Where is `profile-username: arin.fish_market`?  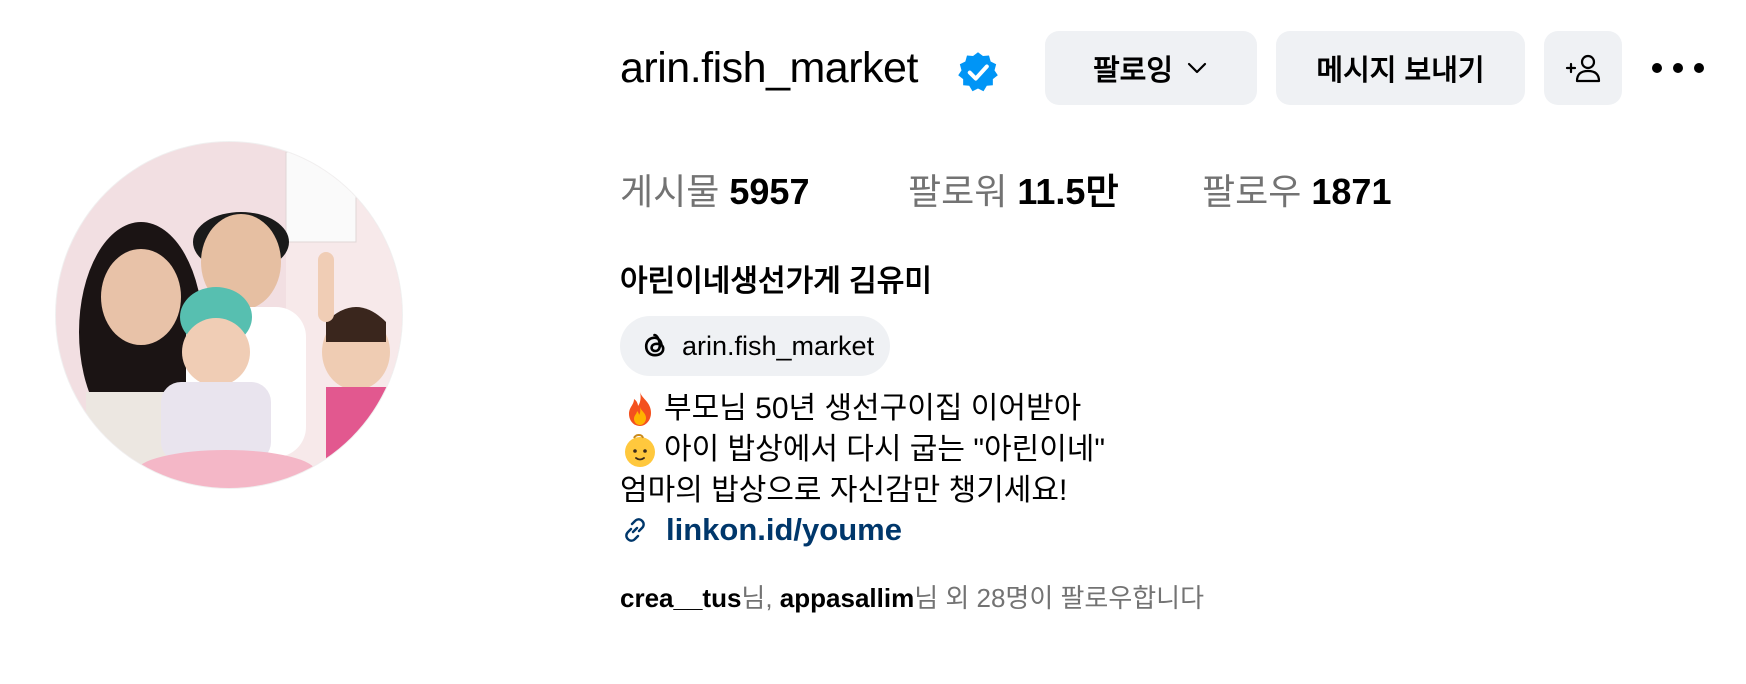 profile-username: arin.fish_market is located at coordinates (769, 68).